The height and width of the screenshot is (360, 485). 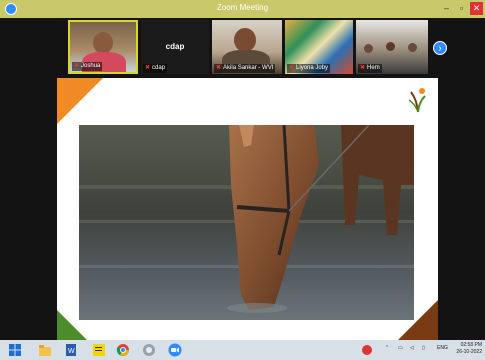 I want to click on minimize-button: –, so click(x=446, y=8).